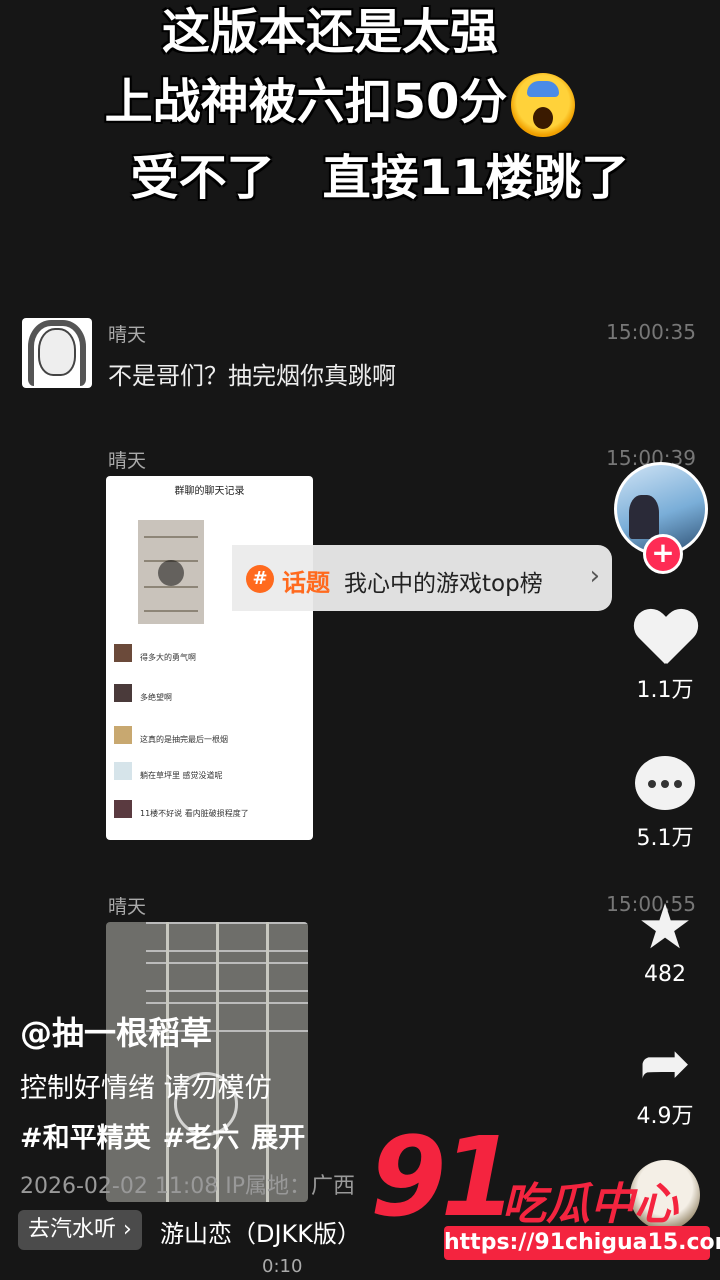 The width and height of the screenshot is (720, 1280). I want to click on card-row: 11楼不好说 看内脏破损程度了, so click(209, 810).